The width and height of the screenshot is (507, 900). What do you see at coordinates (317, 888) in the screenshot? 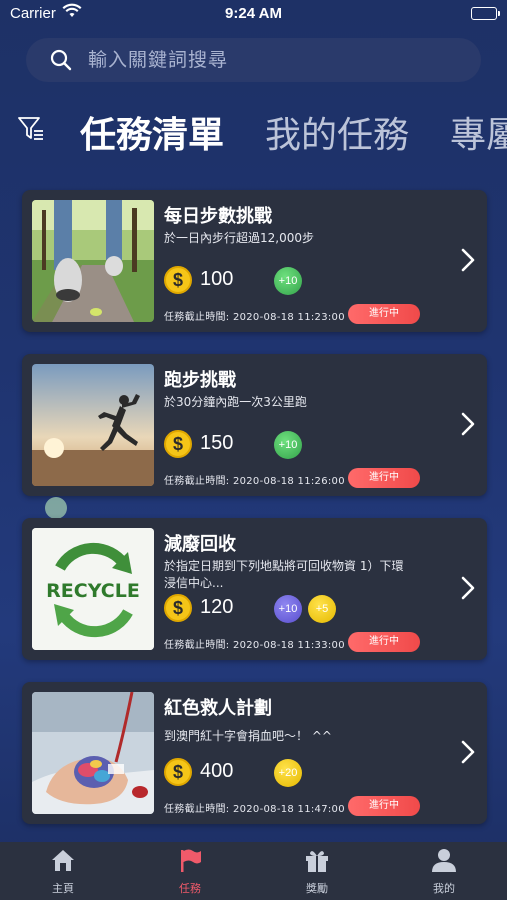
I see `nav-label: 獎勵` at bounding box center [317, 888].